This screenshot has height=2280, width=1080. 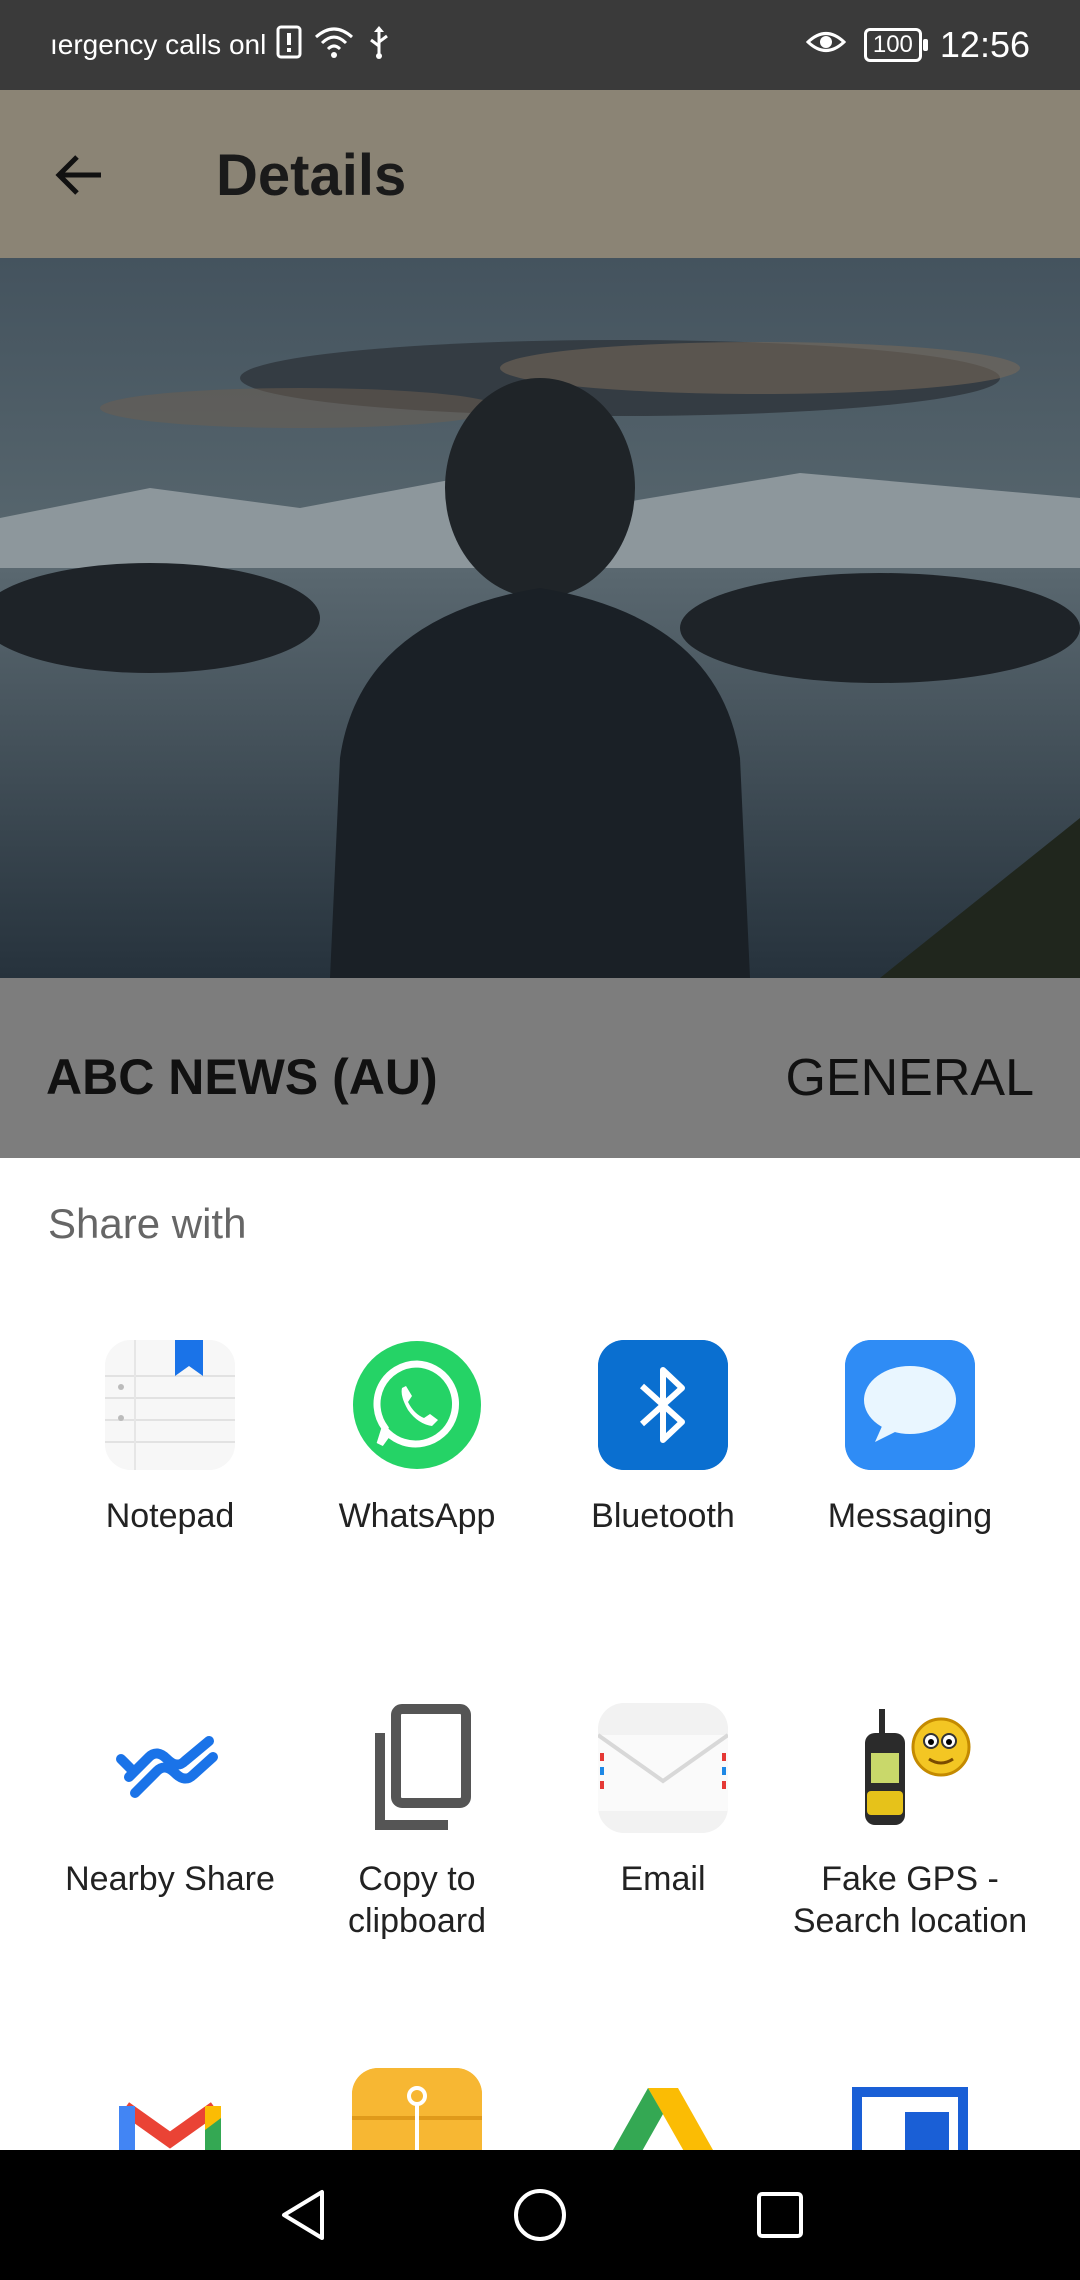 What do you see at coordinates (663, 1879) in the screenshot?
I see `share-label: Email` at bounding box center [663, 1879].